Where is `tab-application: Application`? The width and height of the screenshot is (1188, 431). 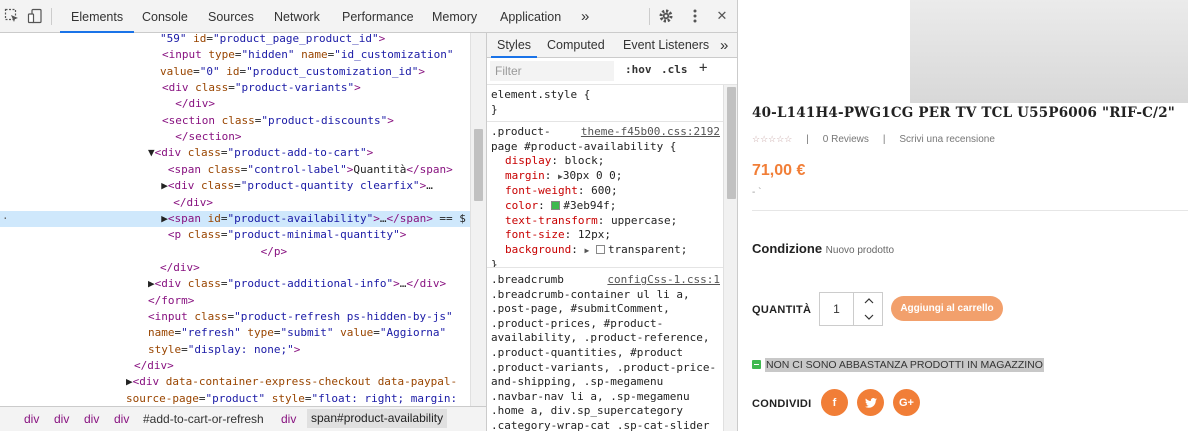
tab-application: Application is located at coordinates (530, 16).